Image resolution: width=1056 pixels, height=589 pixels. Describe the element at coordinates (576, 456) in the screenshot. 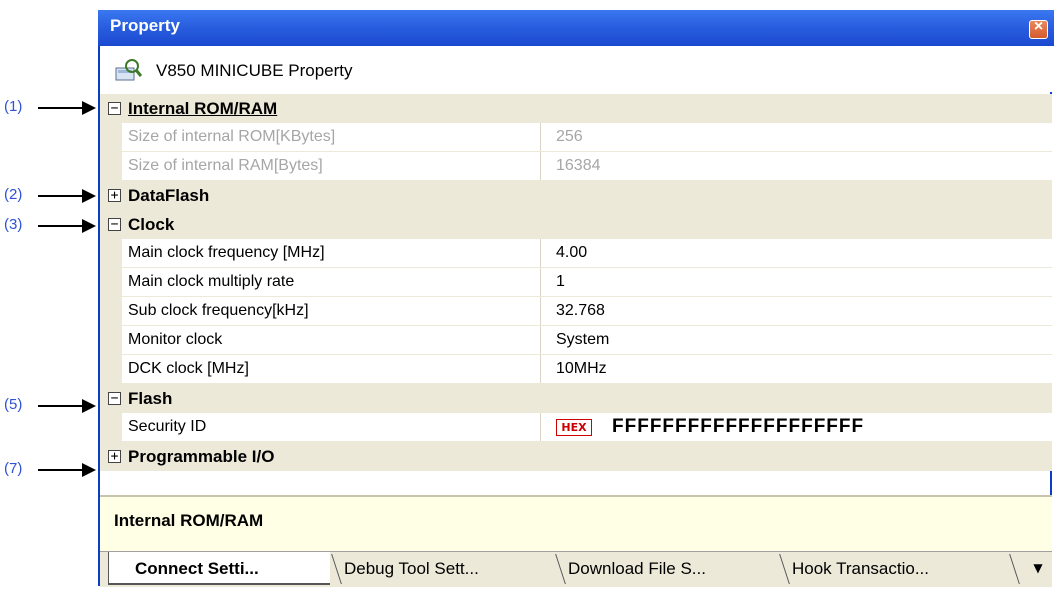

I see `category-programmable-io: + Programmable I/O` at that location.